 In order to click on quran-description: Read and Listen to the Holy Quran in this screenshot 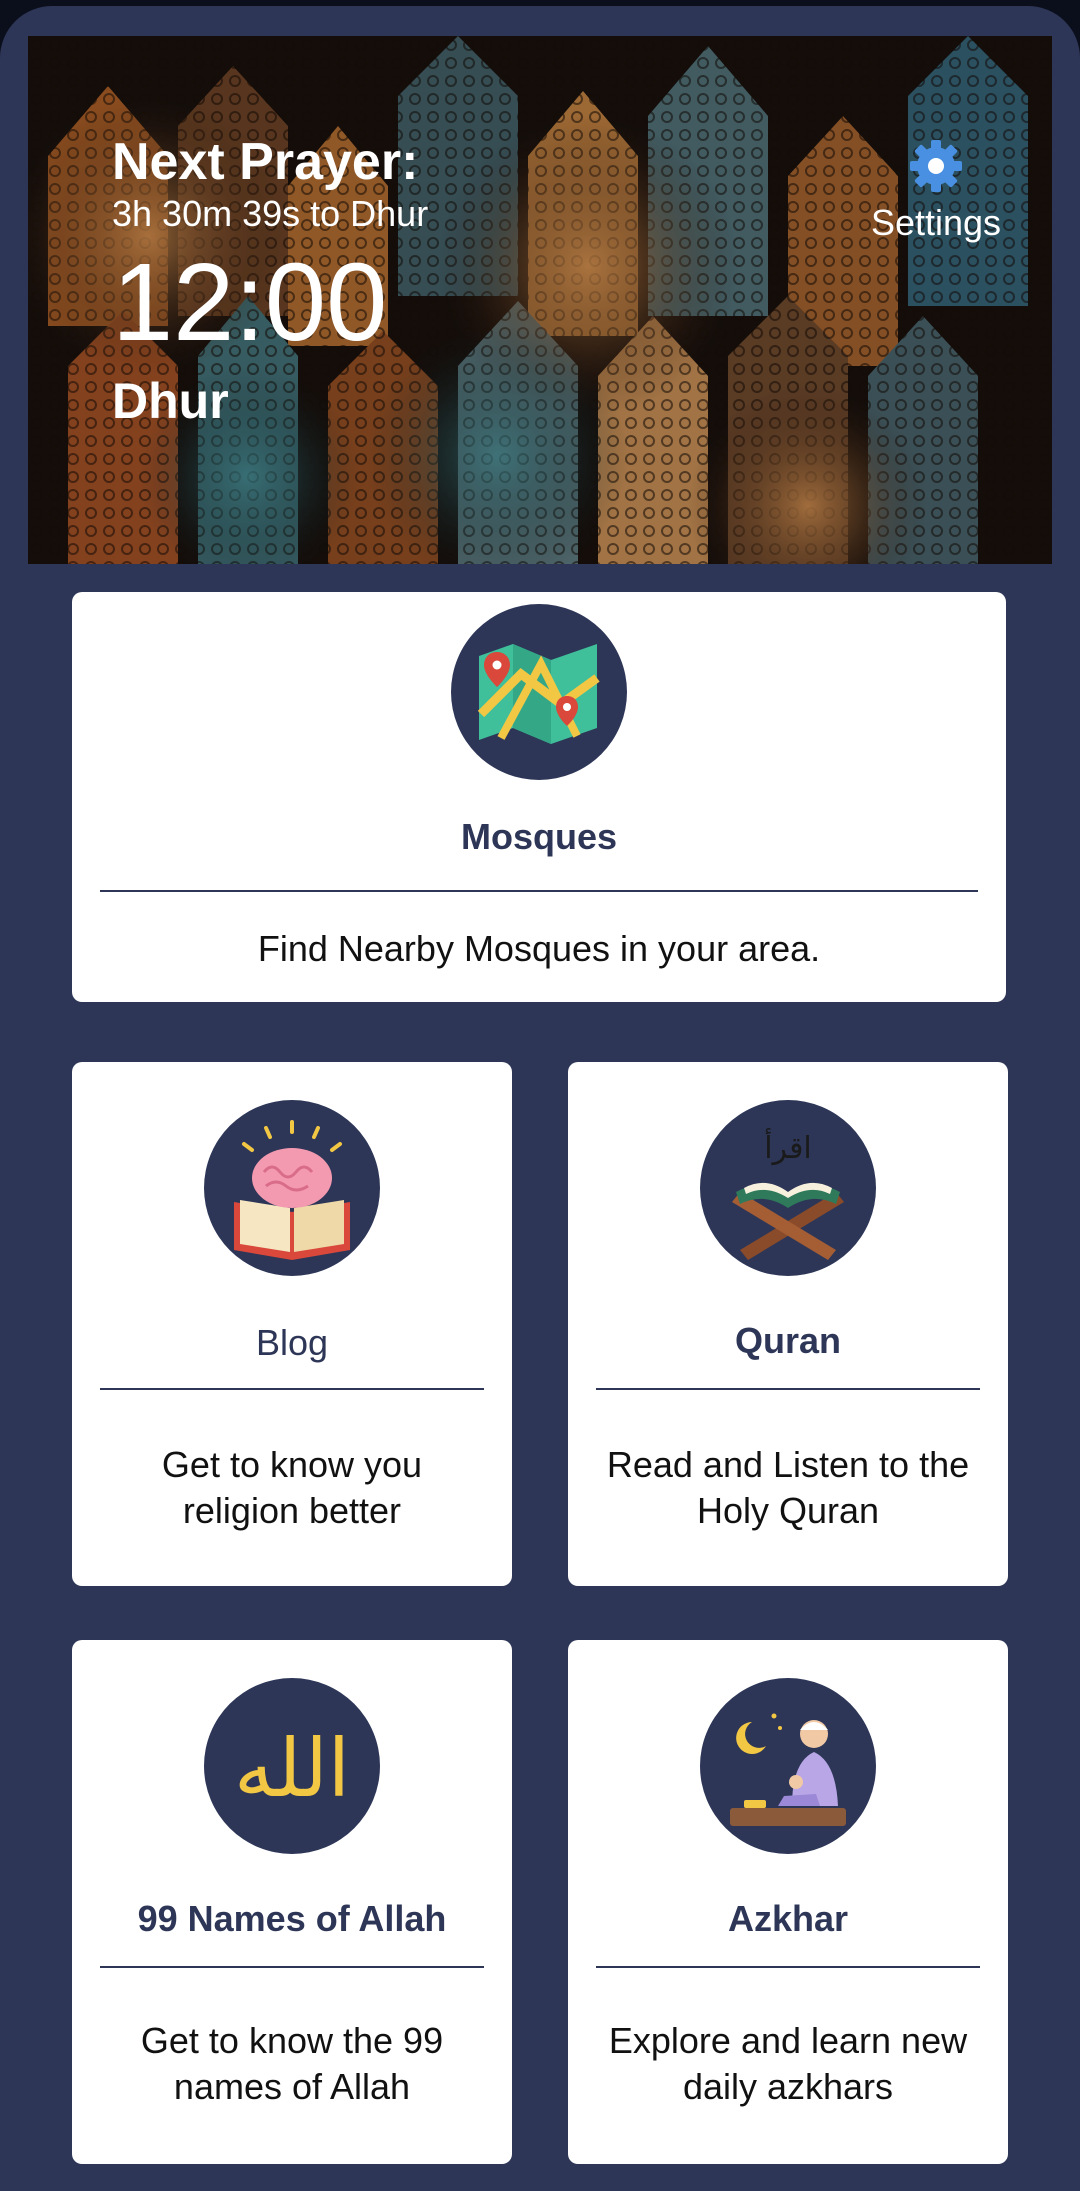, I will do `click(788, 1488)`.